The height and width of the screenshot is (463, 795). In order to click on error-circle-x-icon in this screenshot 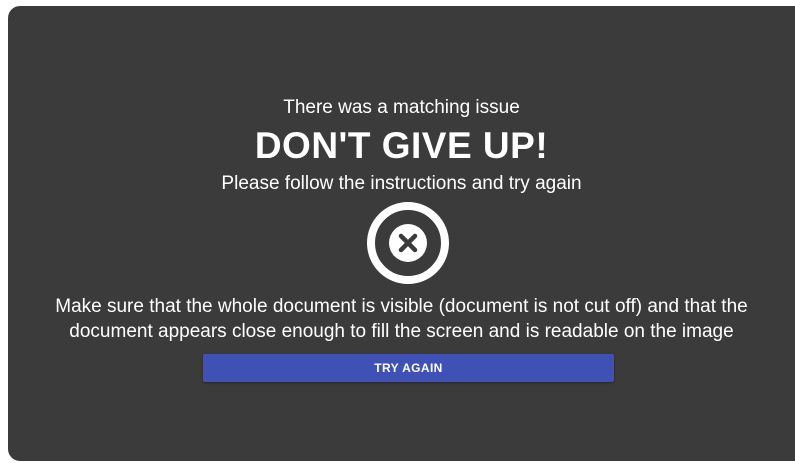, I will do `click(408, 243)`.